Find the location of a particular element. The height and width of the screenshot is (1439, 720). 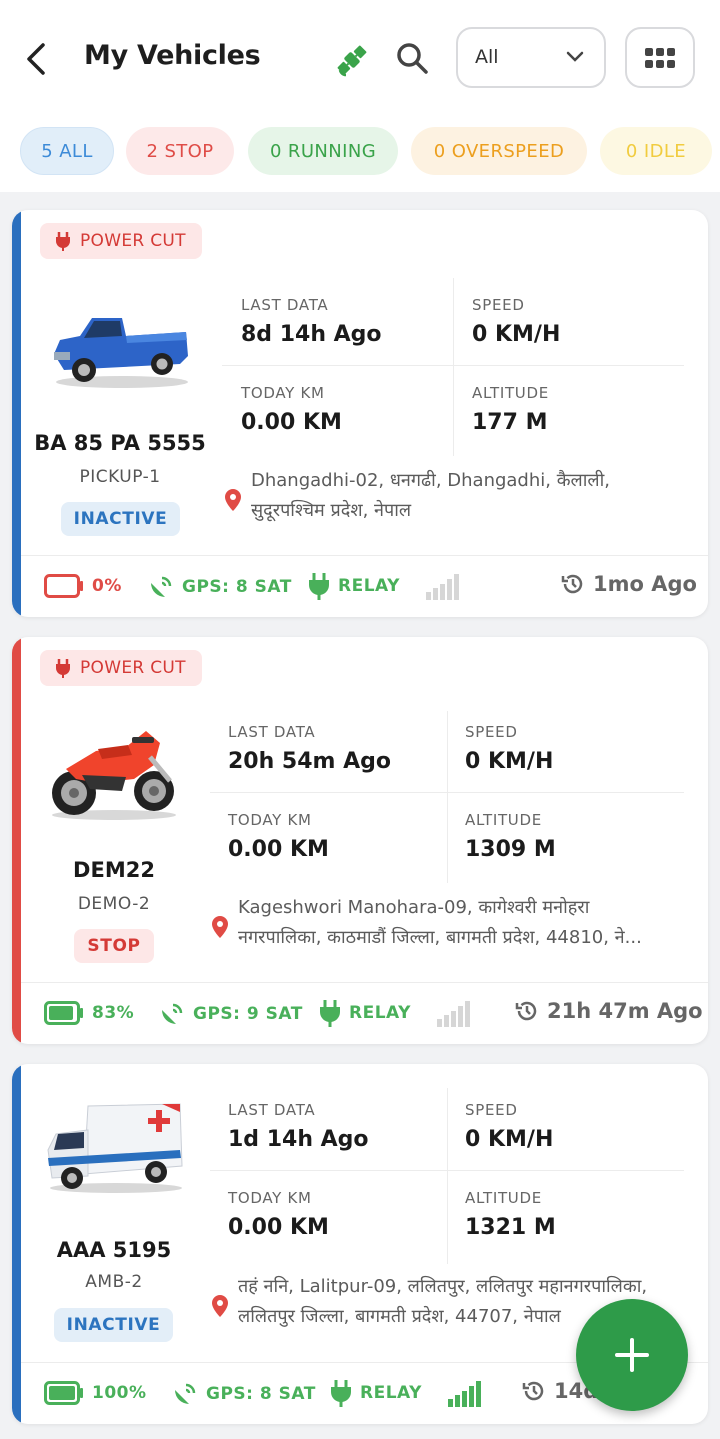

last-update: 1mo Ago is located at coordinates (629, 584).